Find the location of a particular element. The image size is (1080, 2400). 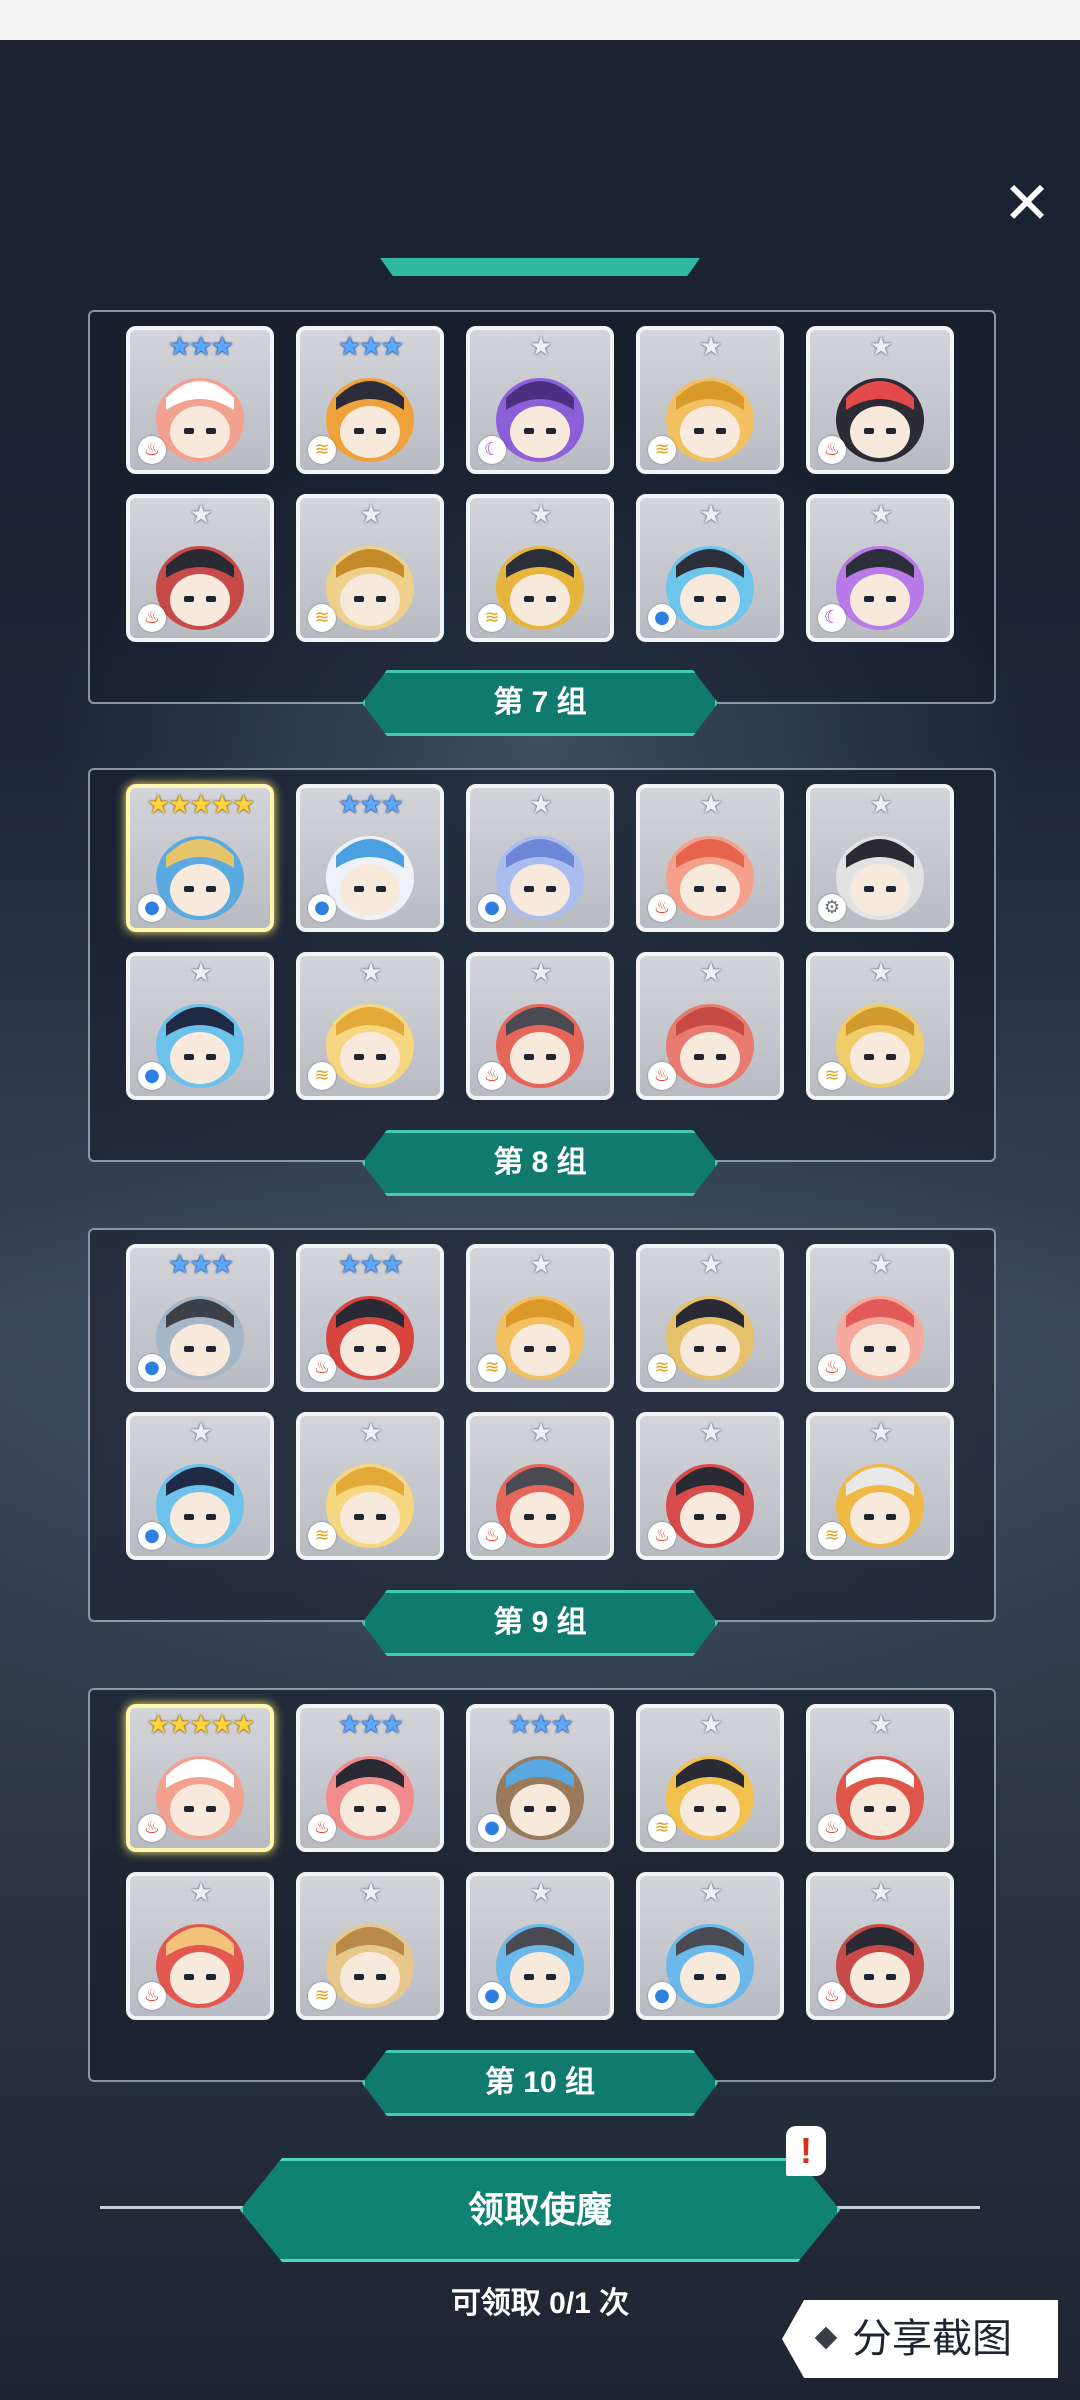

familiar-card: ★★★★★ ♨ is located at coordinates (200, 1778).